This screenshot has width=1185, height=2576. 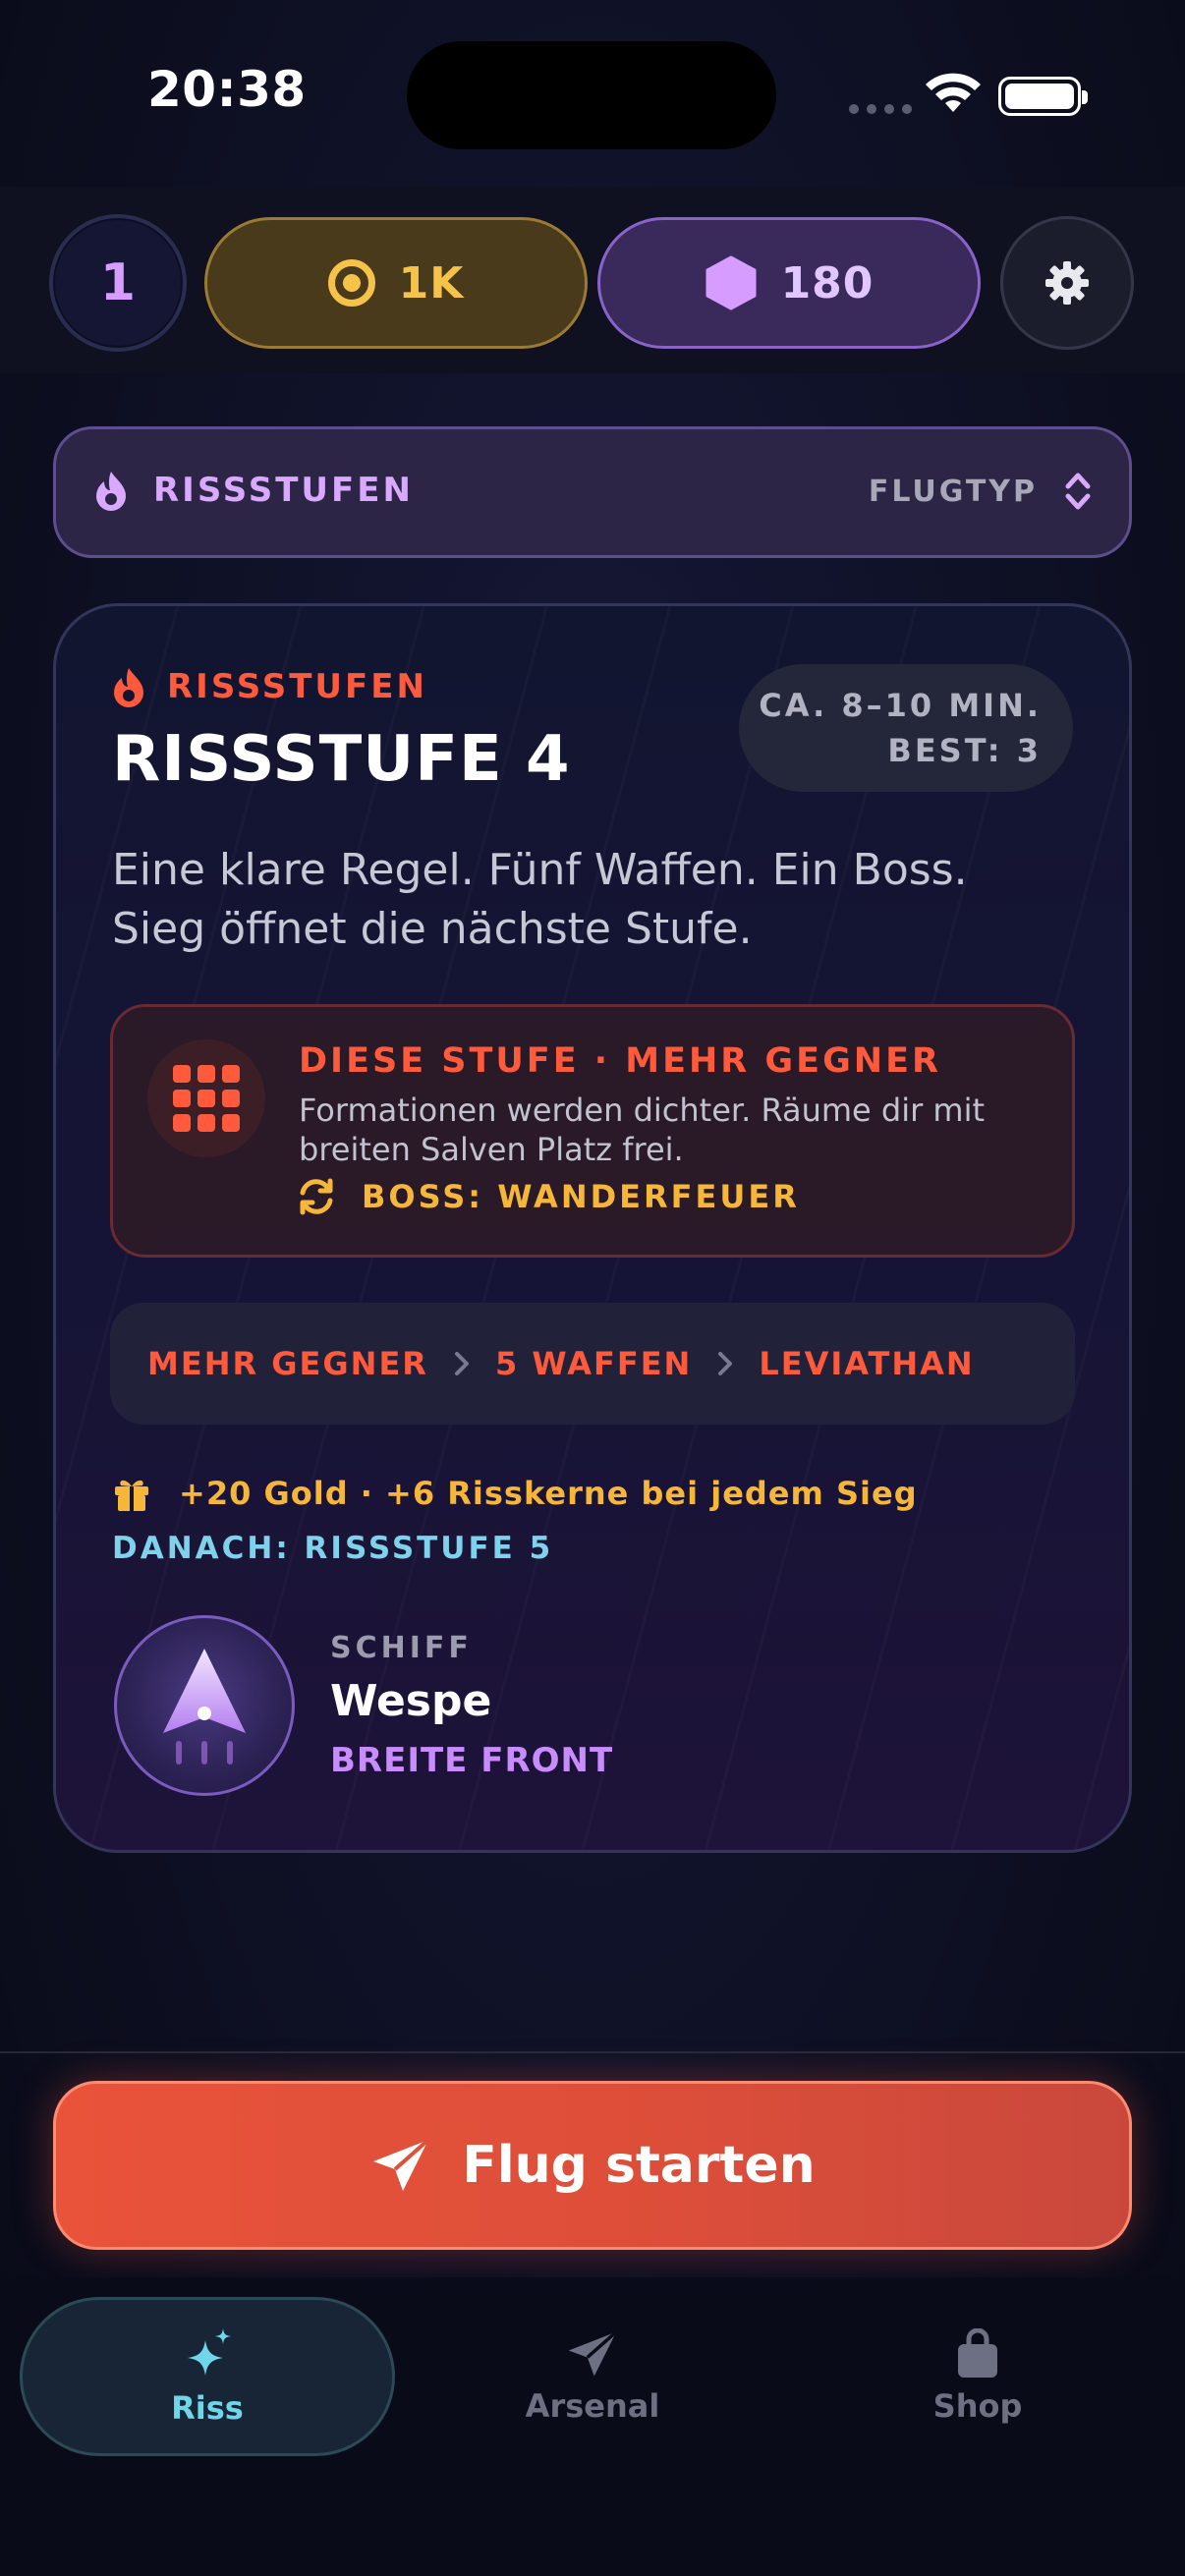 I want to click on player-level-badge: 1, so click(x=118, y=283).